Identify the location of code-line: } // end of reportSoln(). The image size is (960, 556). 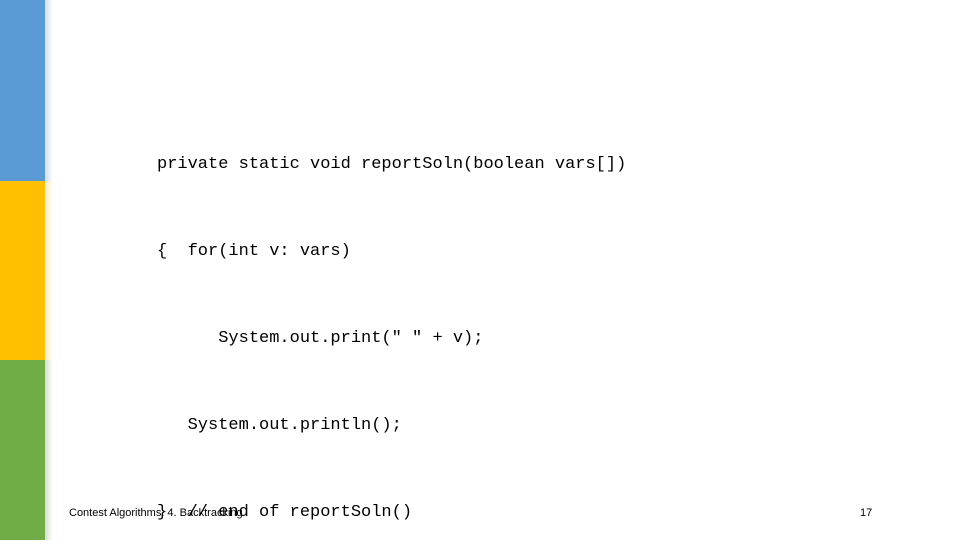
(285, 512).